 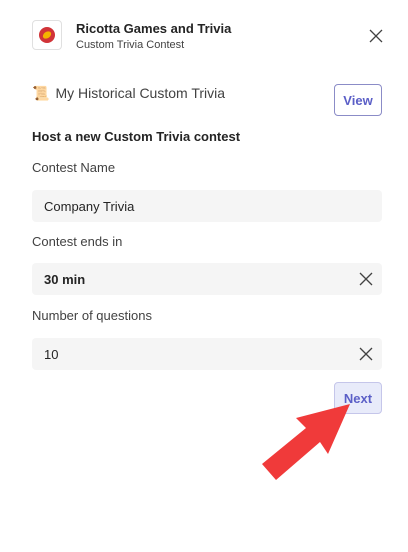 I want to click on view-button: View, so click(x=358, y=100).